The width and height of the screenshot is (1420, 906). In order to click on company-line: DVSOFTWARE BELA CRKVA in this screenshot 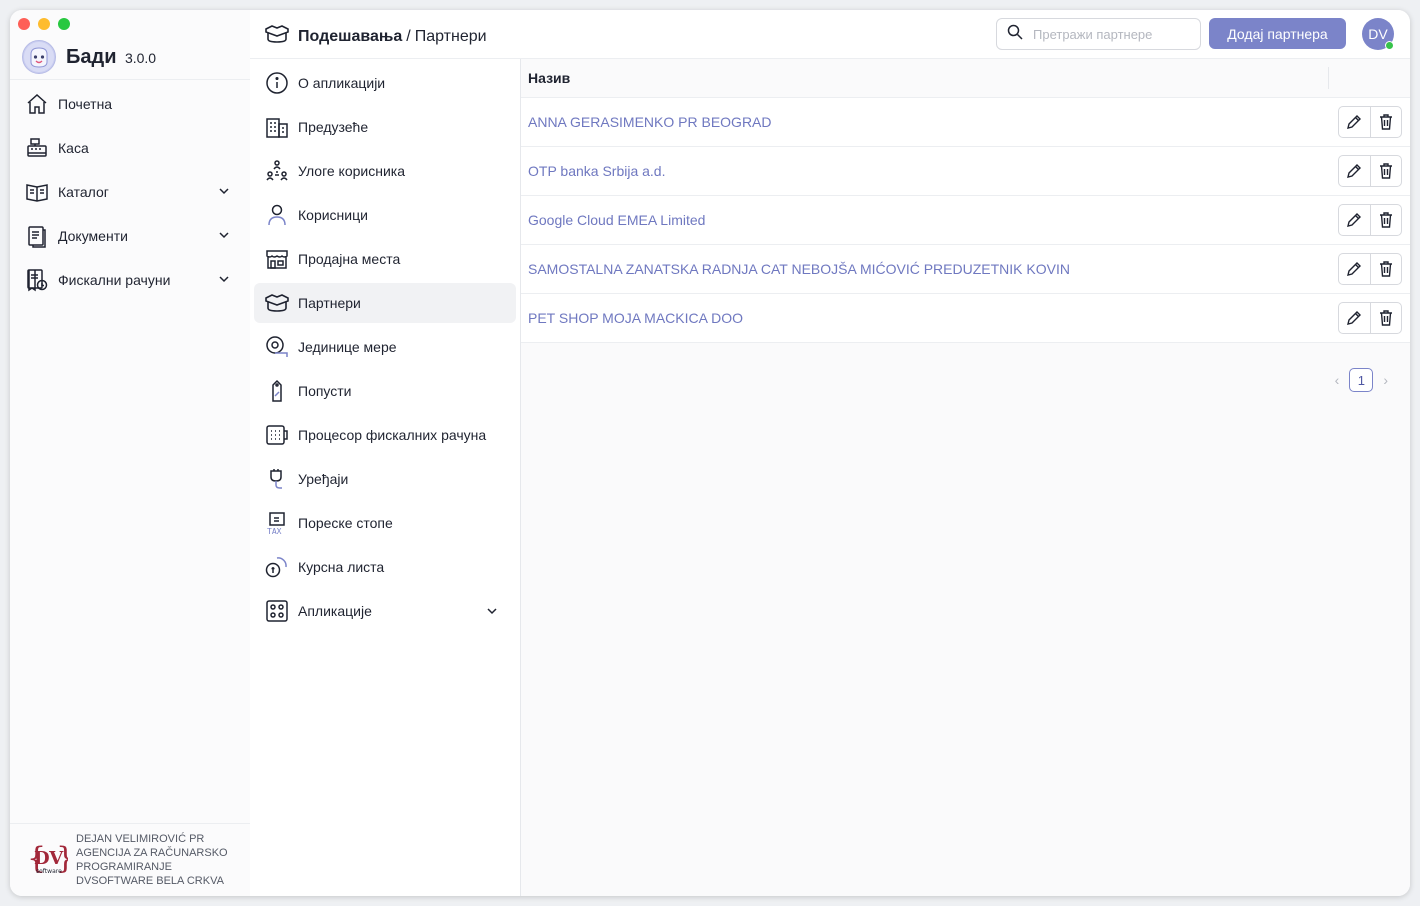, I will do `click(150, 881)`.